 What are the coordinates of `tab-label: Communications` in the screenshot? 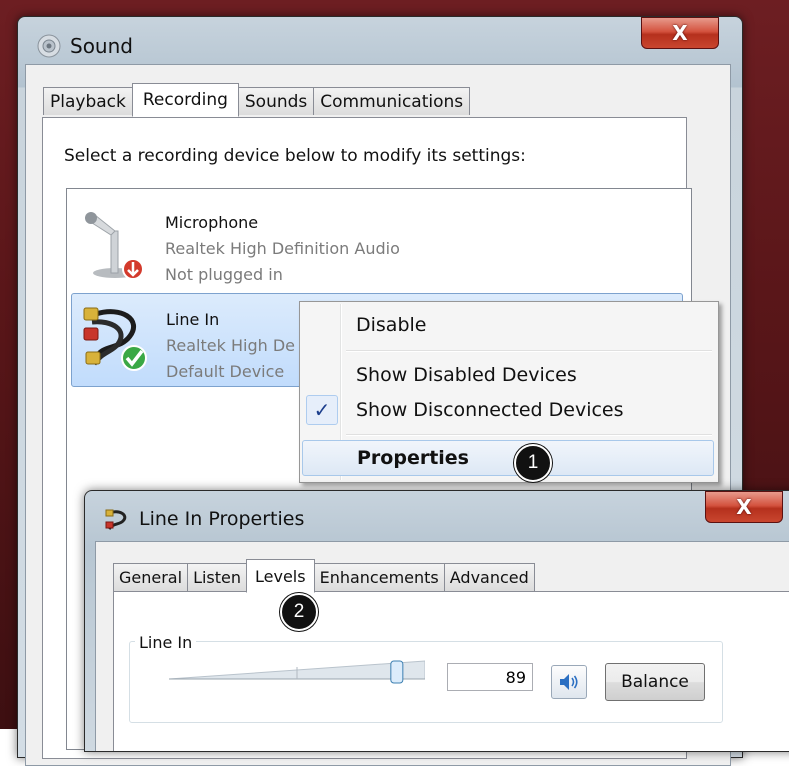 It's located at (392, 101).